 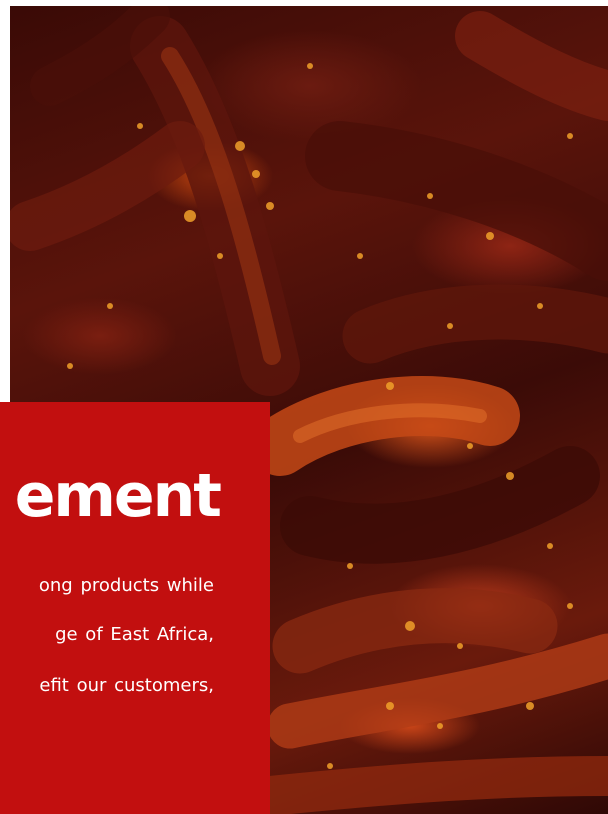 I want to click on panel-text-line-2-text: ge of East Africa,, so click(x=134, y=634).